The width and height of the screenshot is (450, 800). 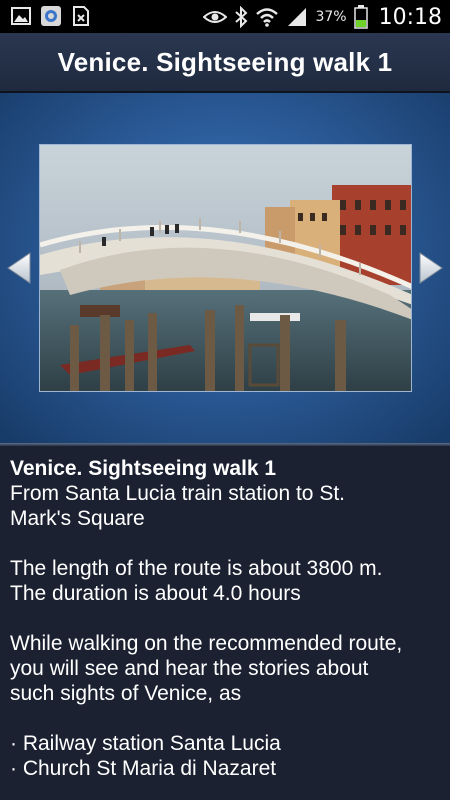 I want to click on gallery-icon, so click(x=21, y=16).